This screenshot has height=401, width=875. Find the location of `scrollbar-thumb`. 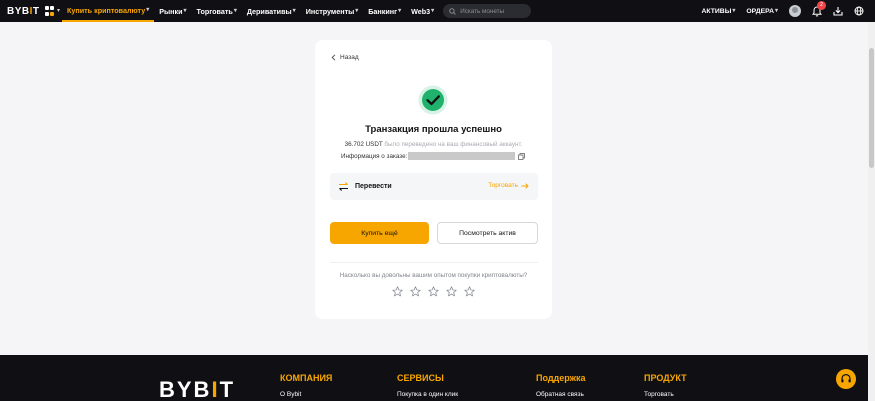

scrollbar-thumb is located at coordinates (871, 108).